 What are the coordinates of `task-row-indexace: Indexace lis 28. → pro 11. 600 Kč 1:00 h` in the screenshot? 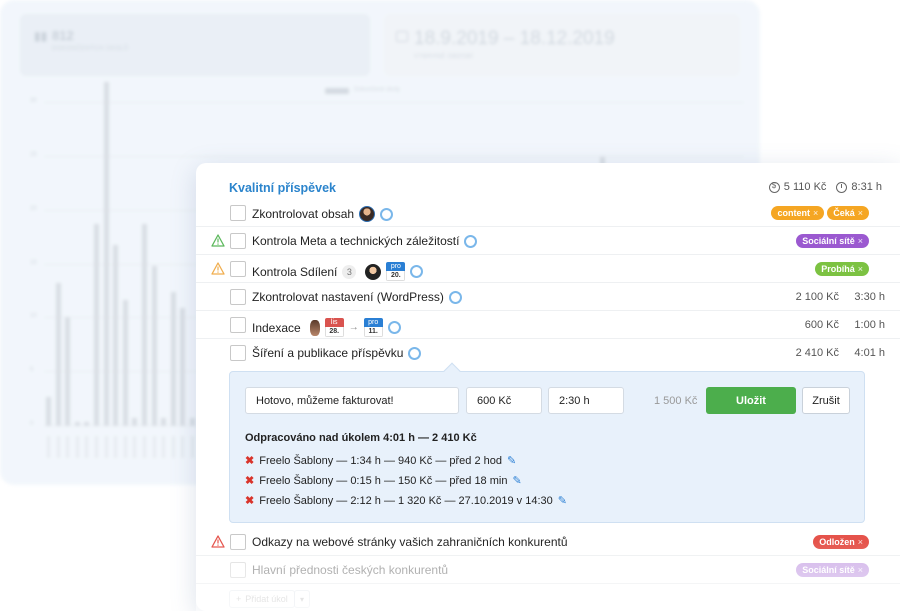 It's located at (548, 325).